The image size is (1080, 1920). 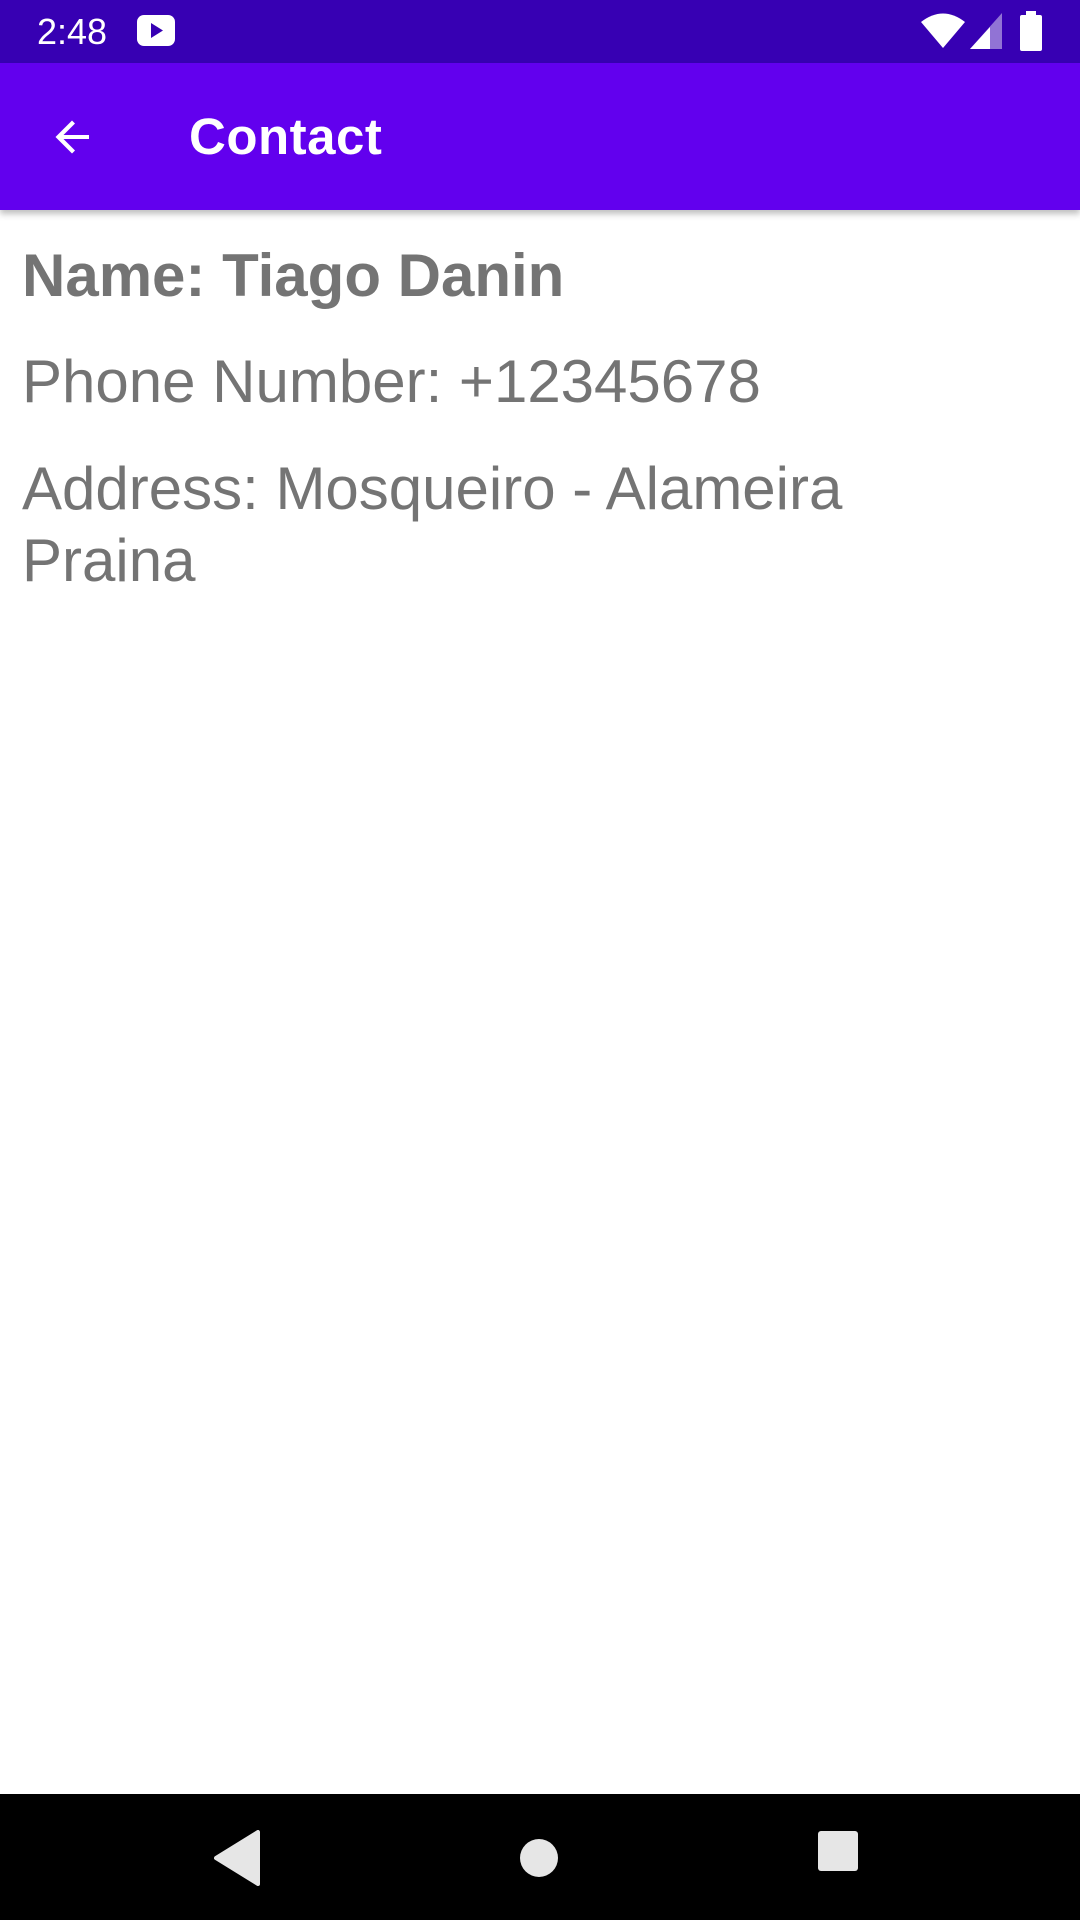 What do you see at coordinates (1031, 31) in the screenshot?
I see `battery-icon` at bounding box center [1031, 31].